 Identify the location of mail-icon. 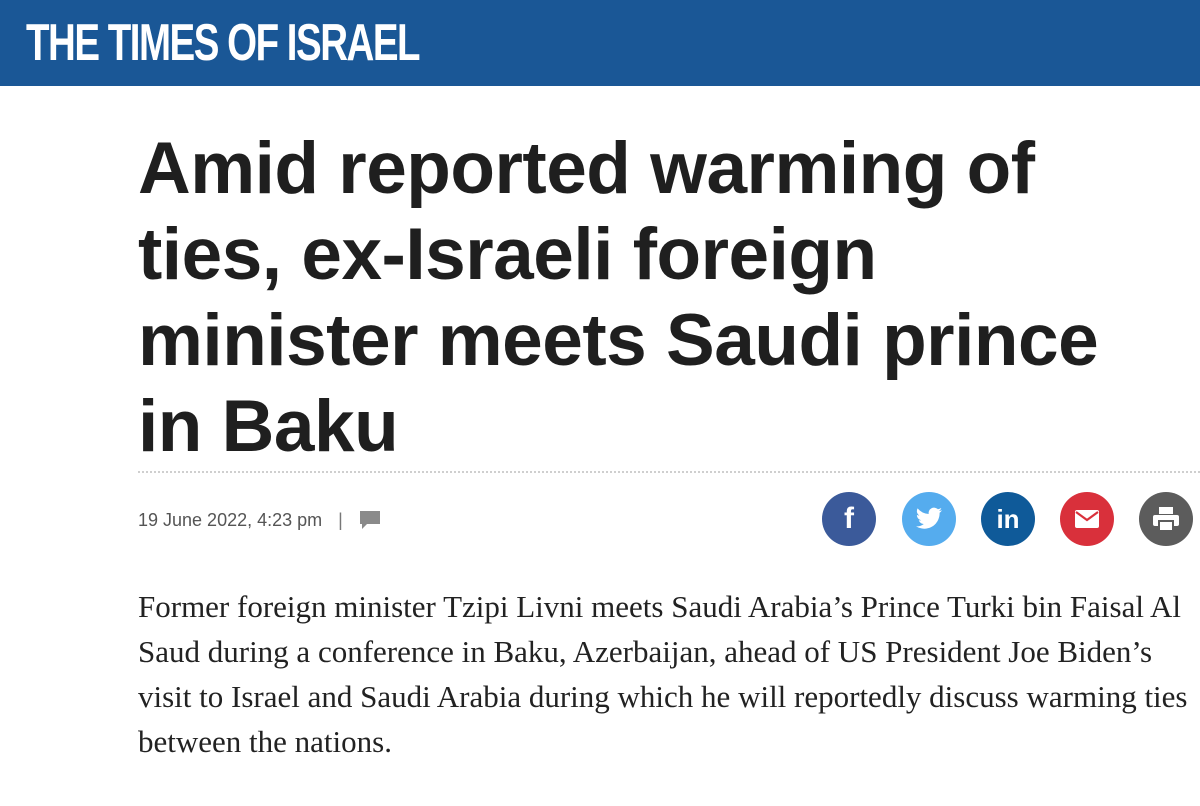
(1087, 519).